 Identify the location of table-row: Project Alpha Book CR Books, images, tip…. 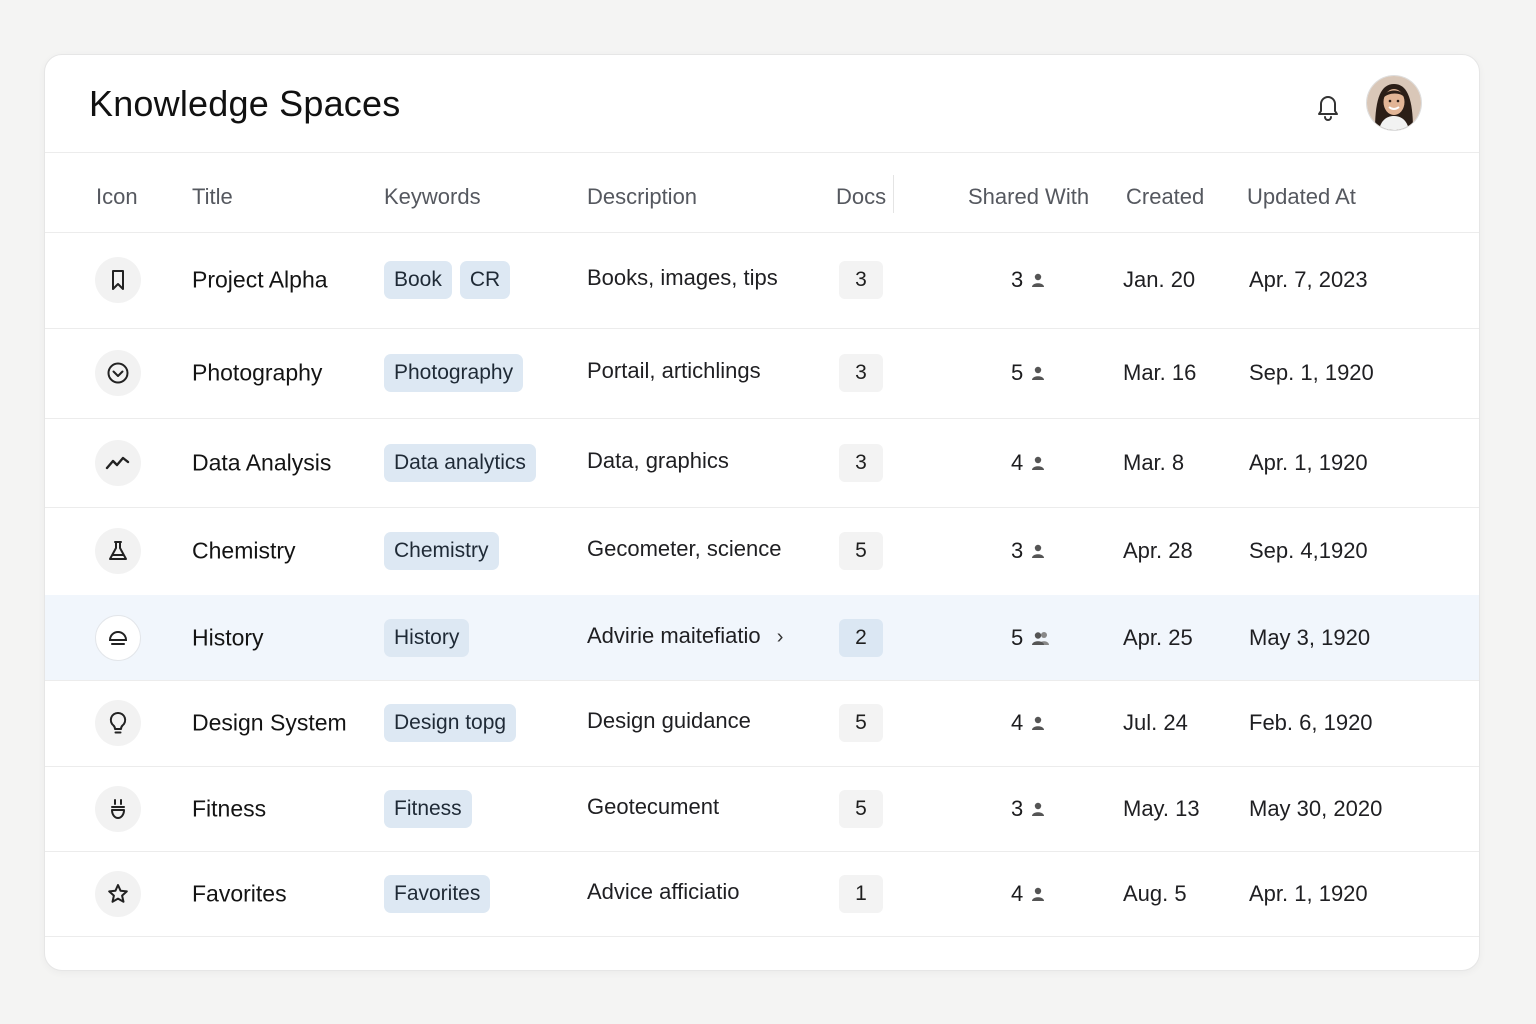
(762, 280).